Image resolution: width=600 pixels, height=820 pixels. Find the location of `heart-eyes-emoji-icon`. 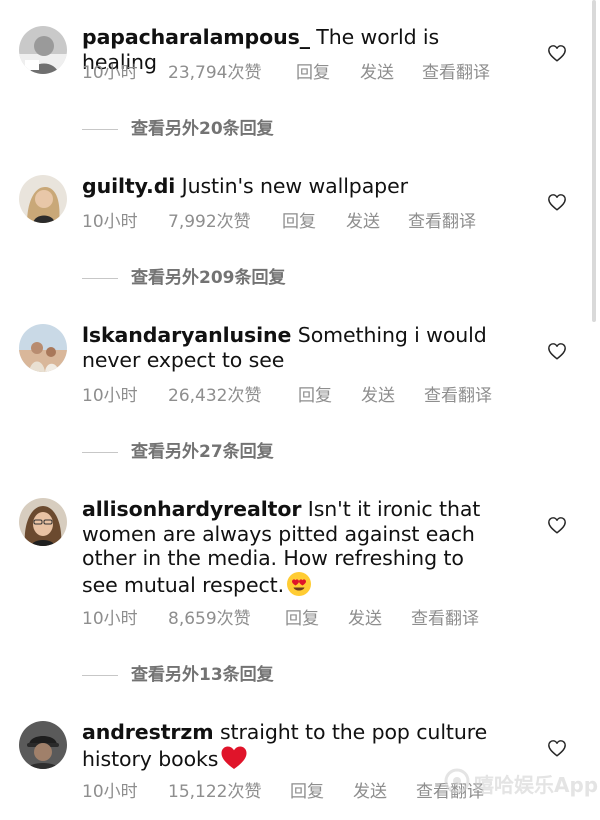

heart-eyes-emoji-icon is located at coordinates (299, 587).